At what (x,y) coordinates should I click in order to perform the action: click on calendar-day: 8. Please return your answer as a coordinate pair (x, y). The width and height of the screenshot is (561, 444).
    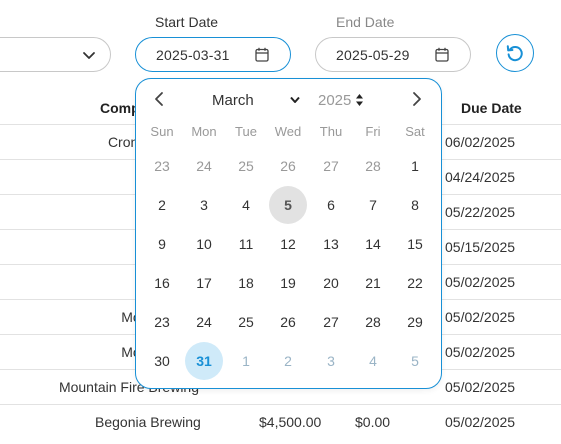
    Looking at the image, I should click on (415, 205).